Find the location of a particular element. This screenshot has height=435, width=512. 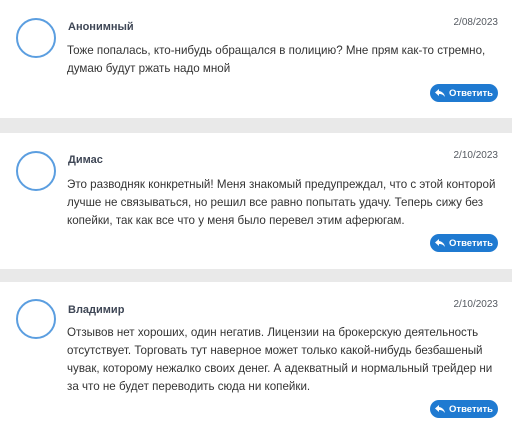

comment-author: Димас is located at coordinates (85, 160).